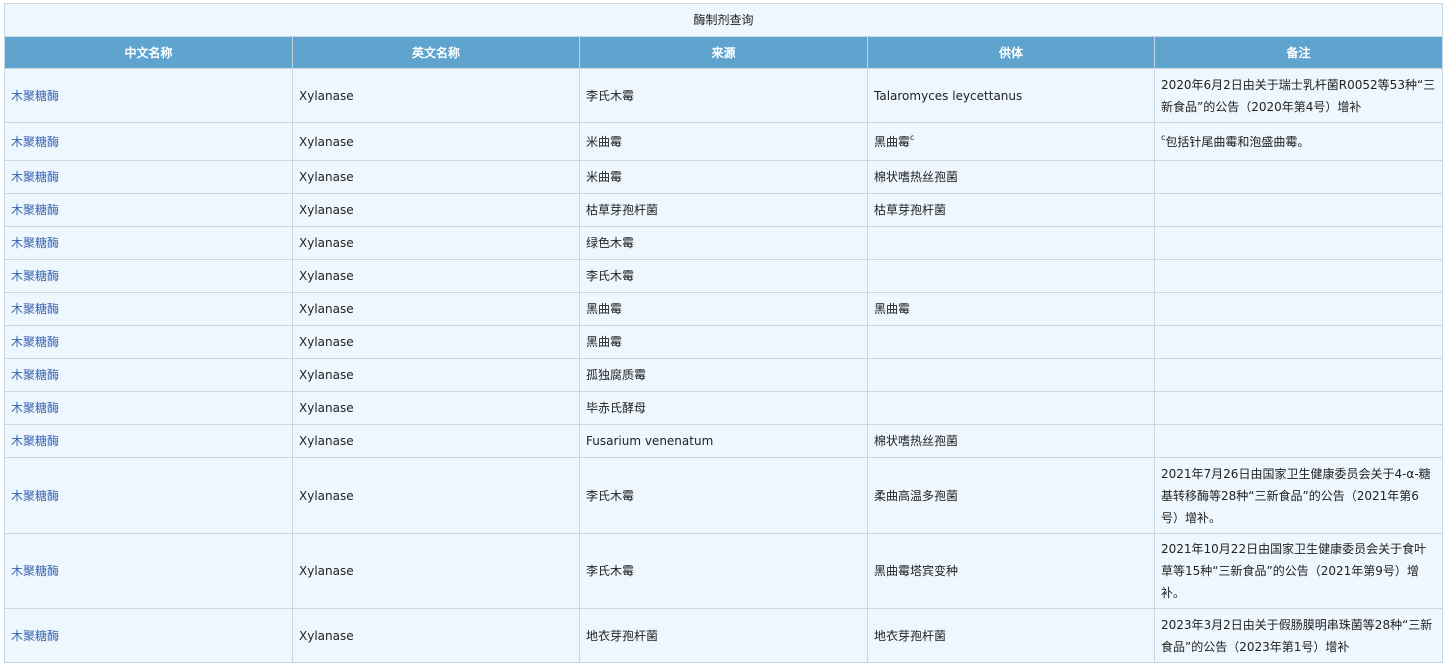  I want to click on header-donor: 供体, so click(1011, 52).